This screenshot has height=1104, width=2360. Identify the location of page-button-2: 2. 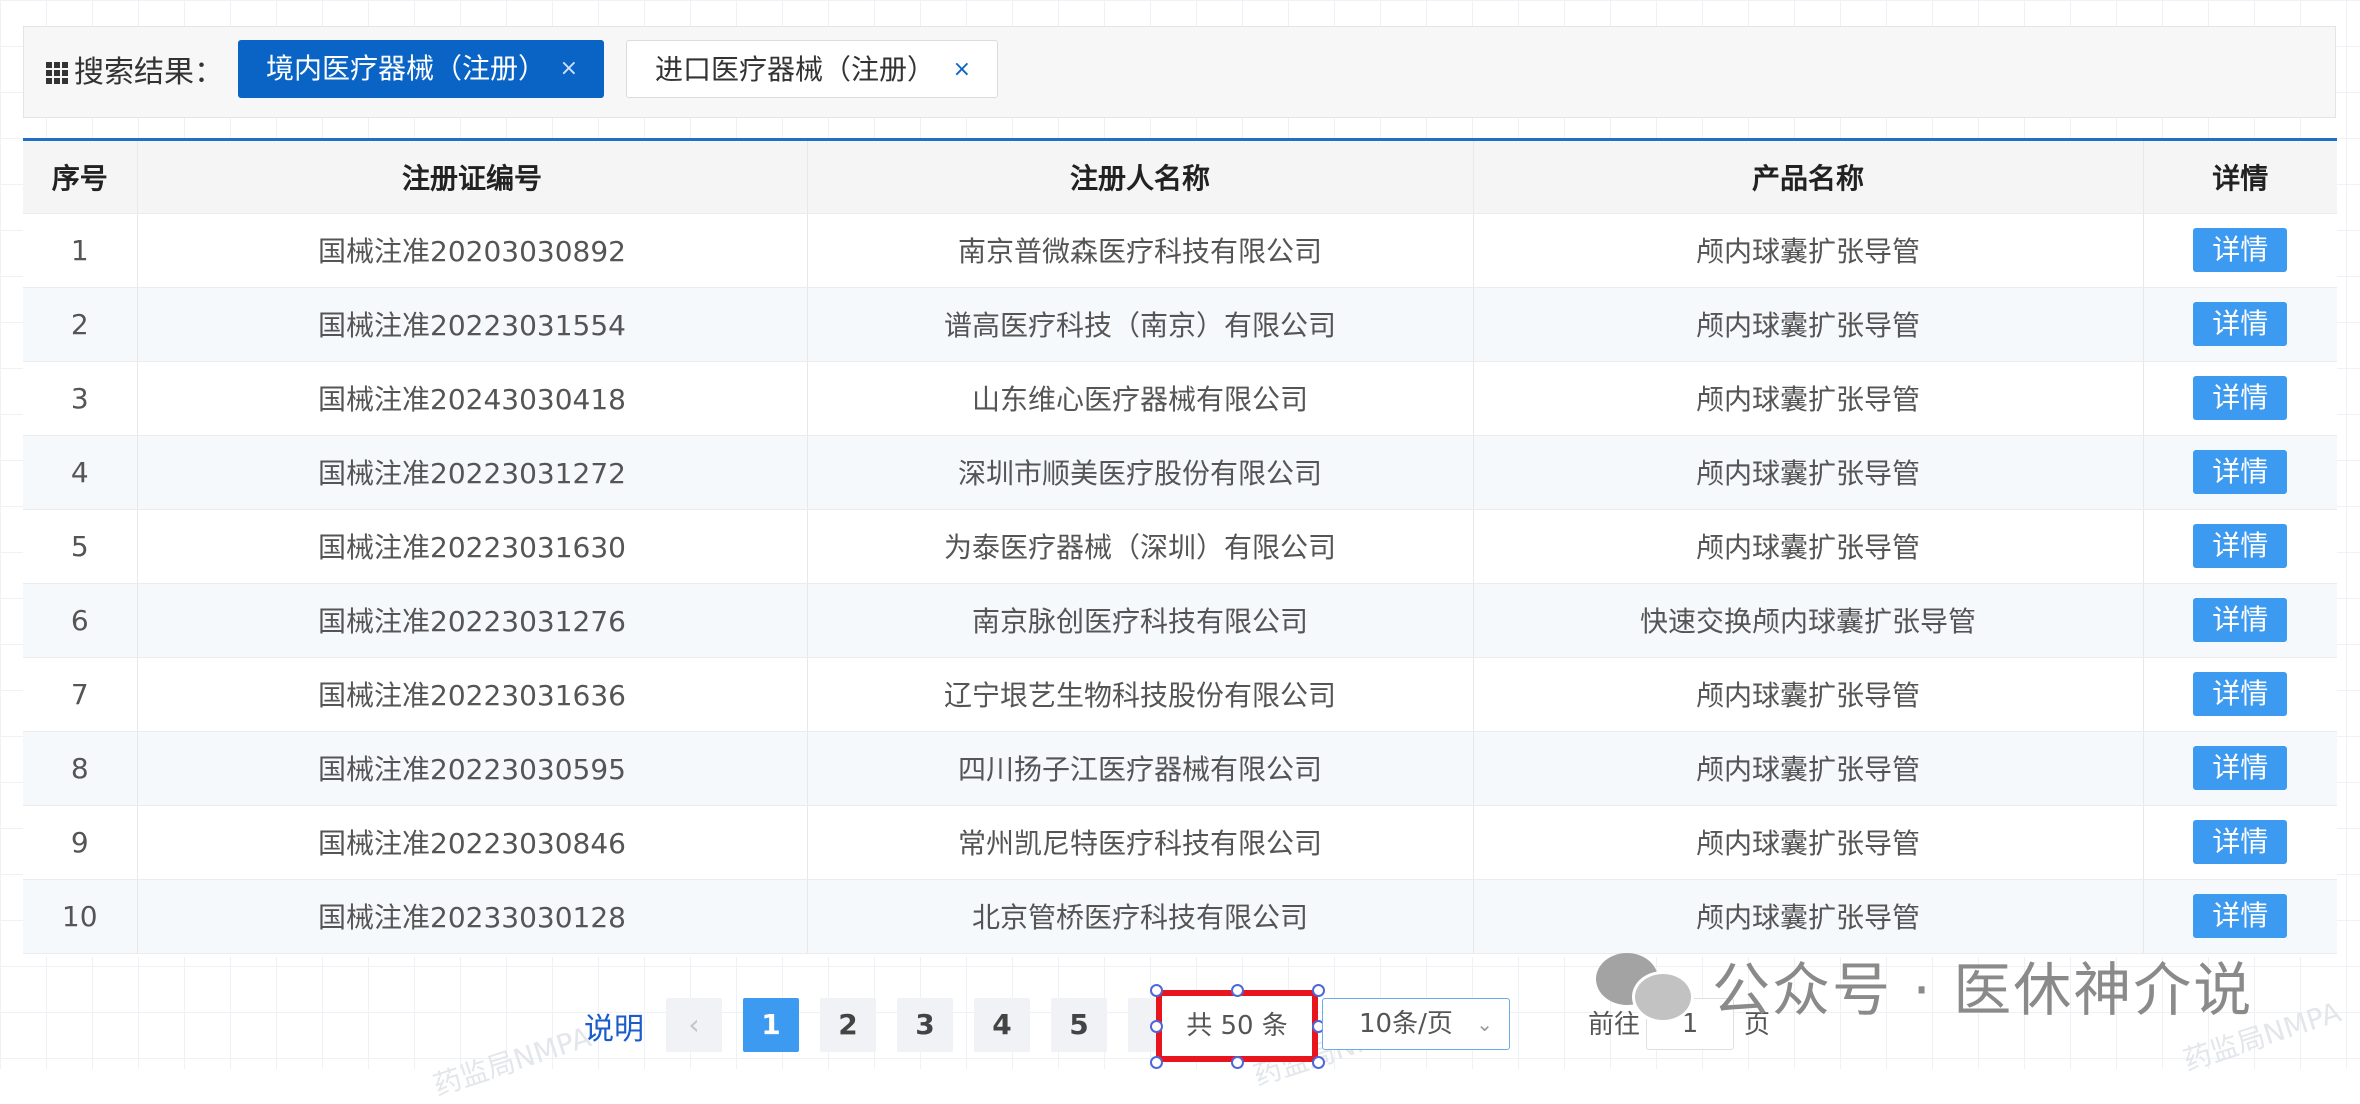
(848, 1025).